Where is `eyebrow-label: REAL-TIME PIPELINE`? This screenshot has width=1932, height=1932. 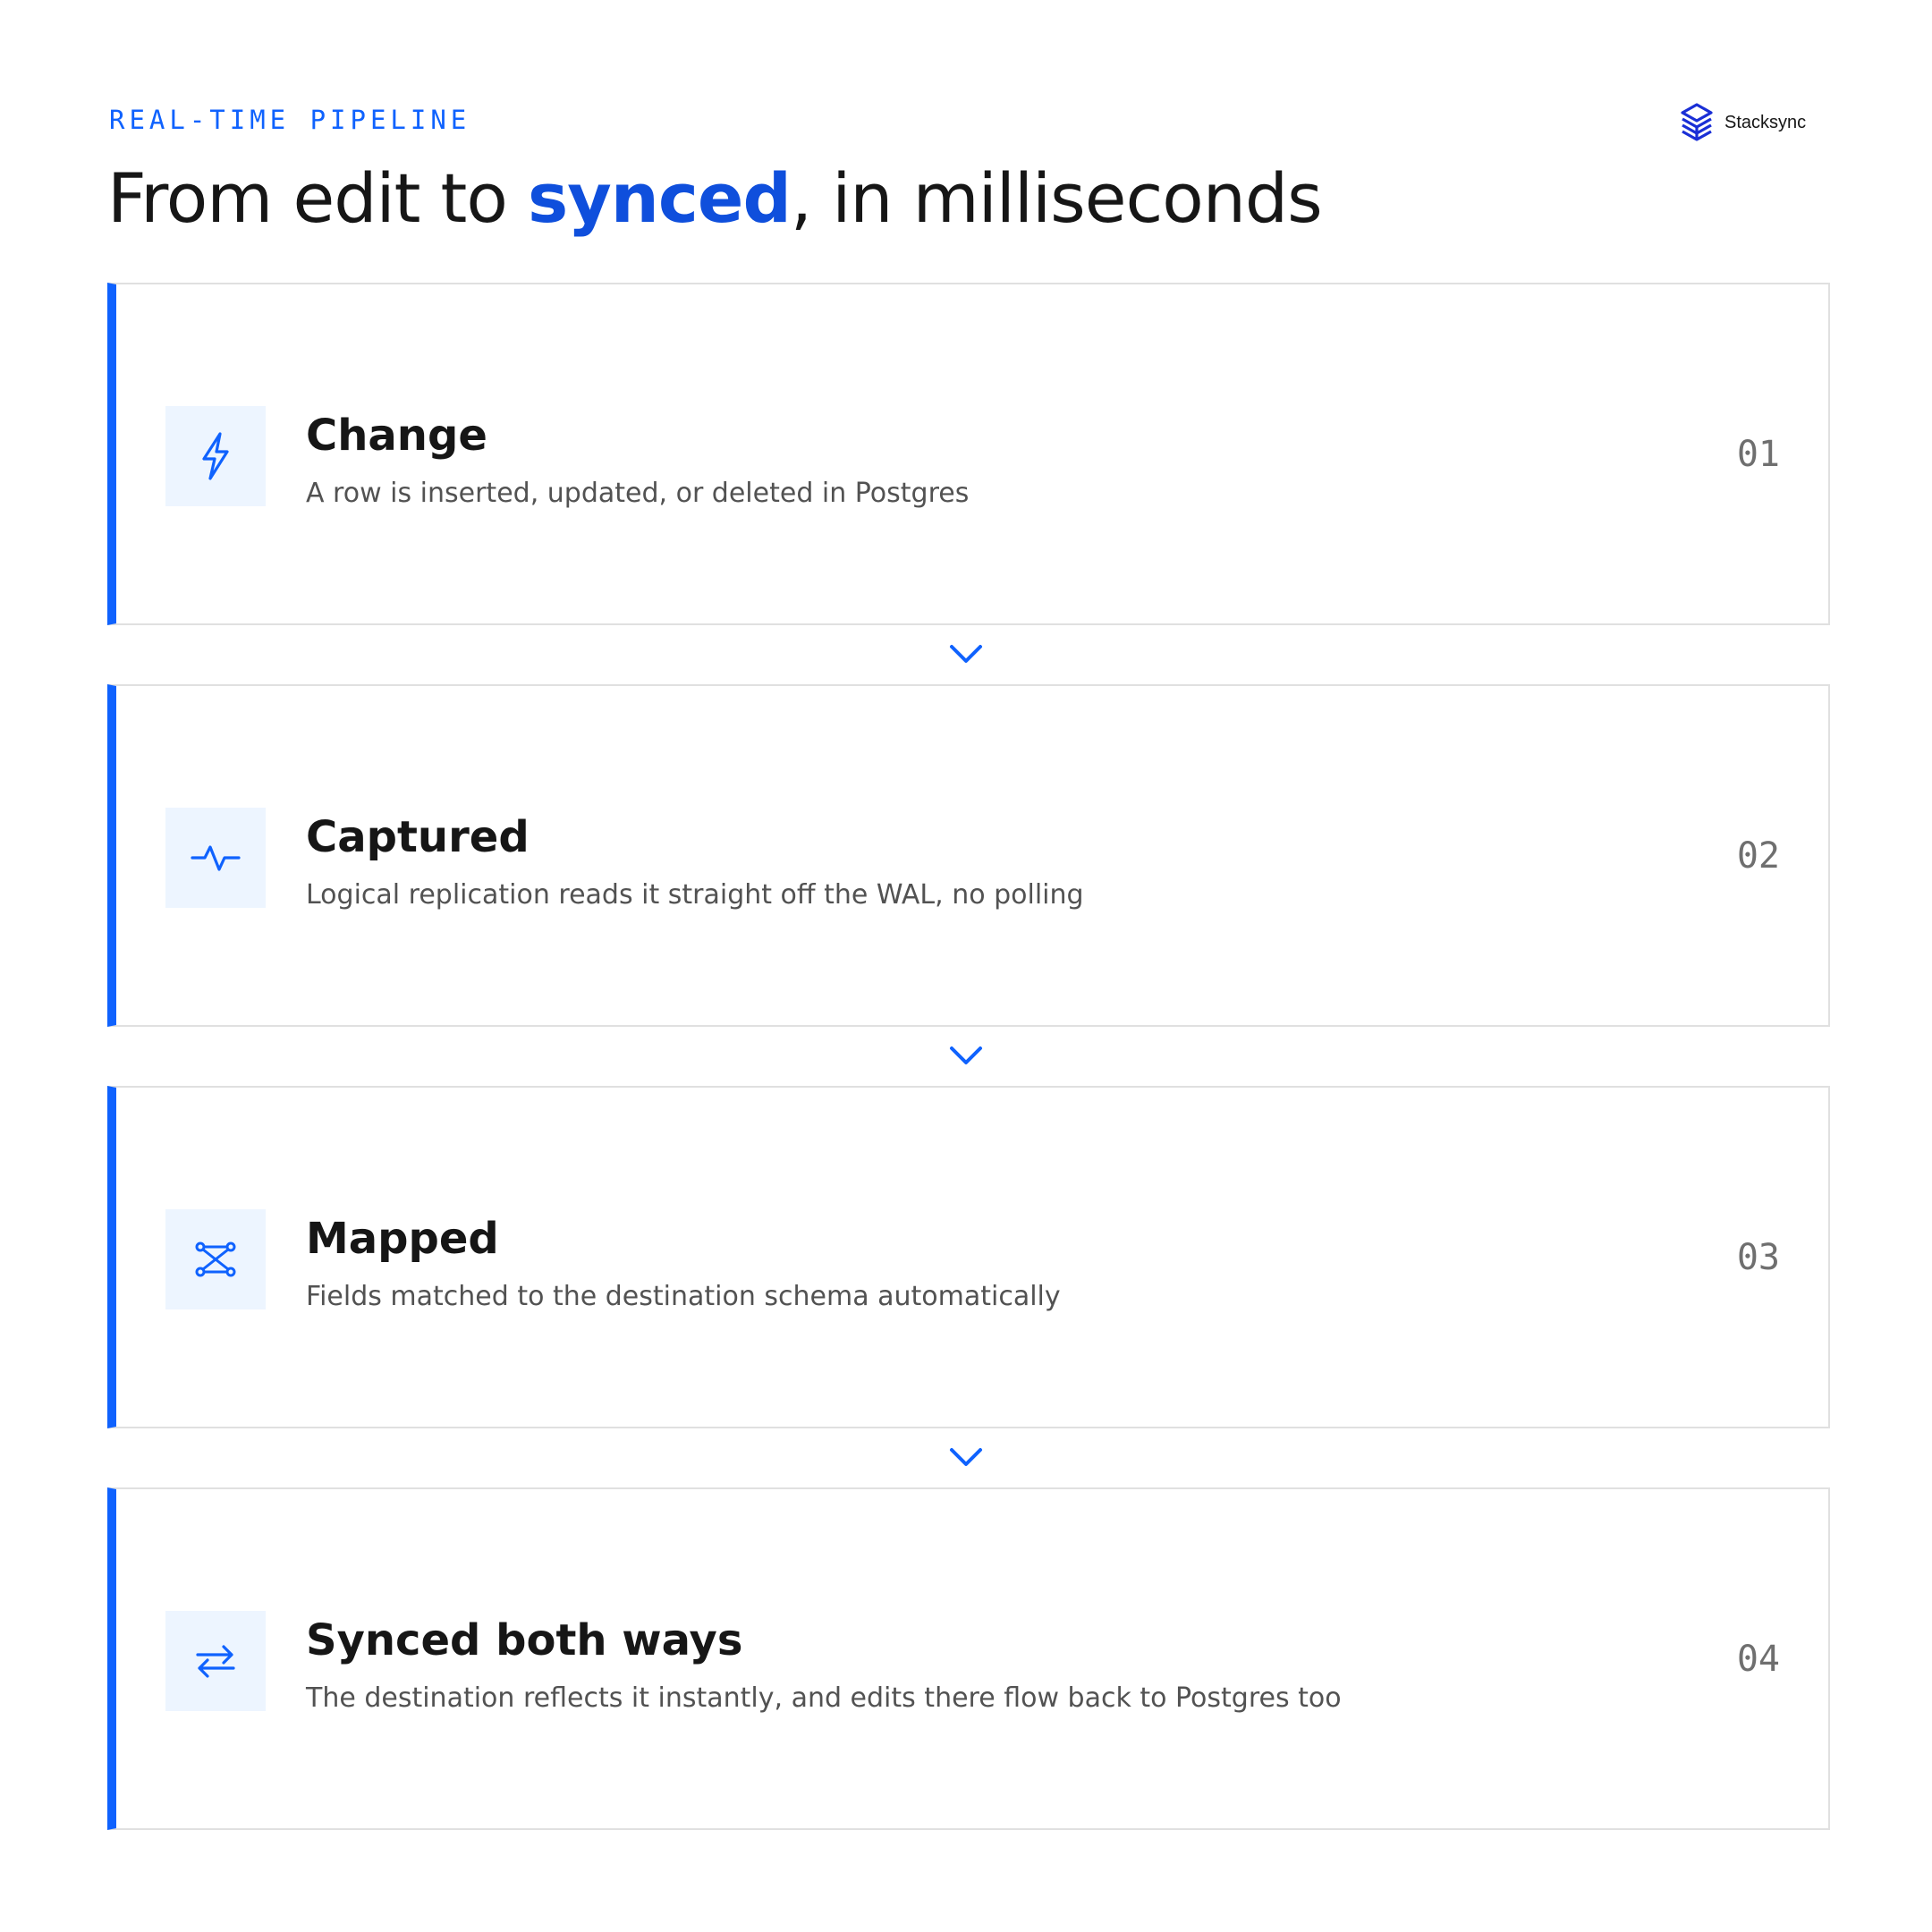
eyebrow-label: REAL-TIME PIPELINE is located at coordinates (290, 120).